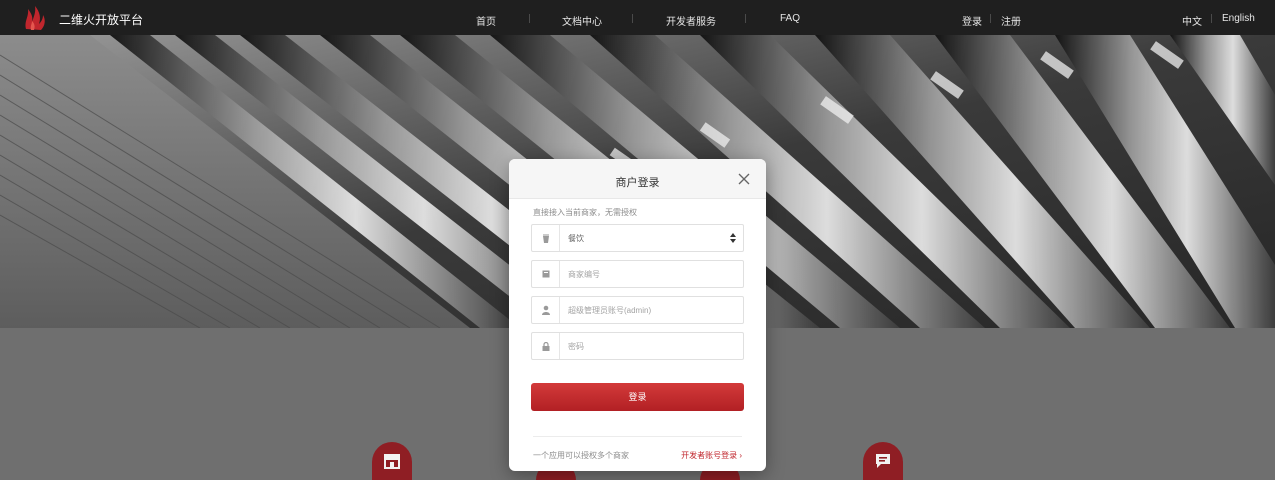  I want to click on close-icon, so click(744, 179).